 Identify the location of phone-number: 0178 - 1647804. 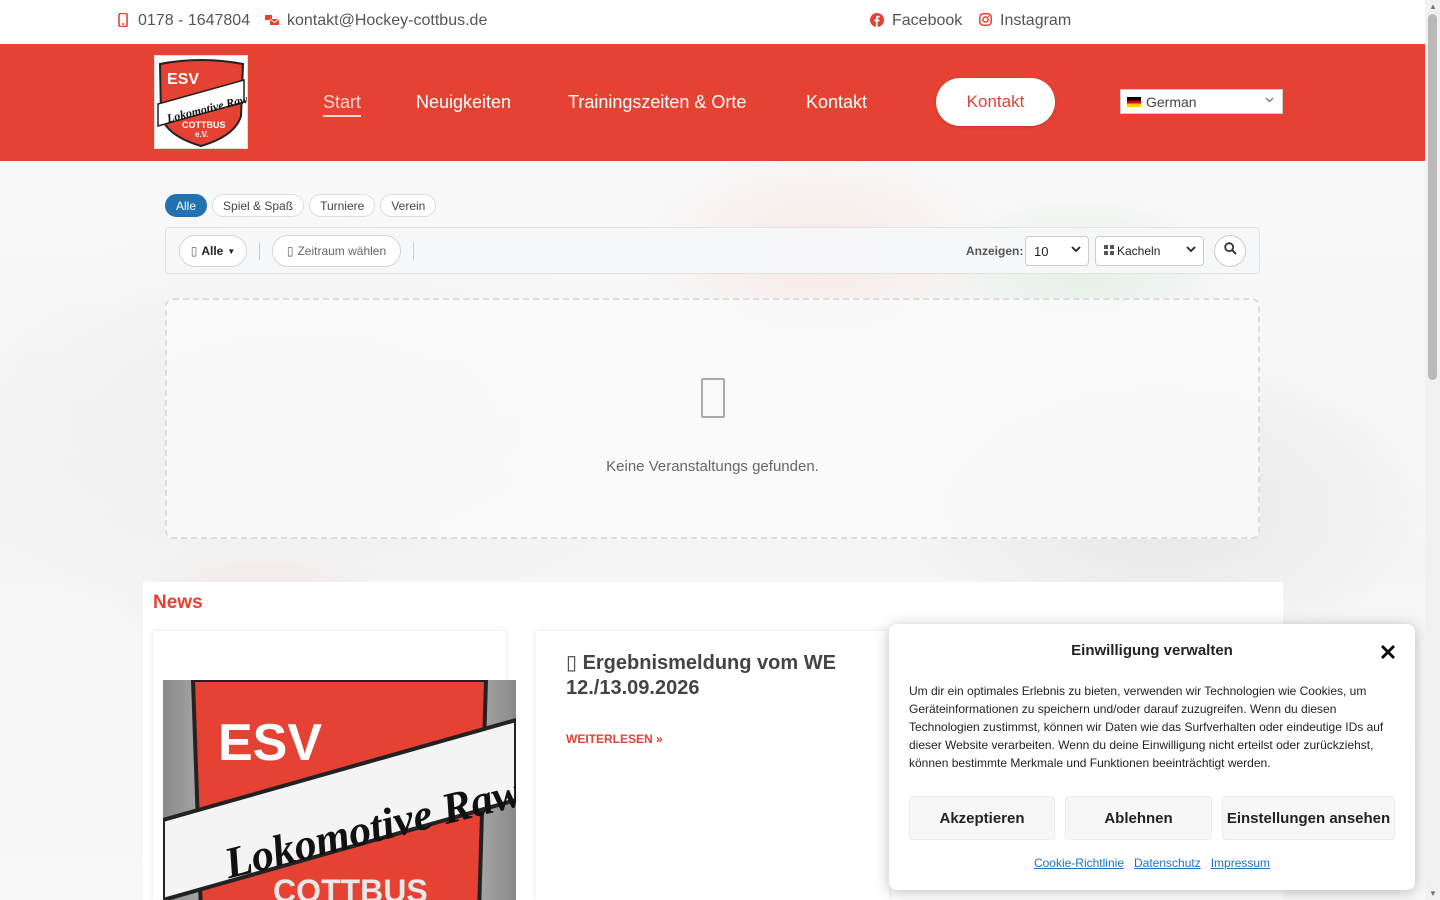
(194, 20).